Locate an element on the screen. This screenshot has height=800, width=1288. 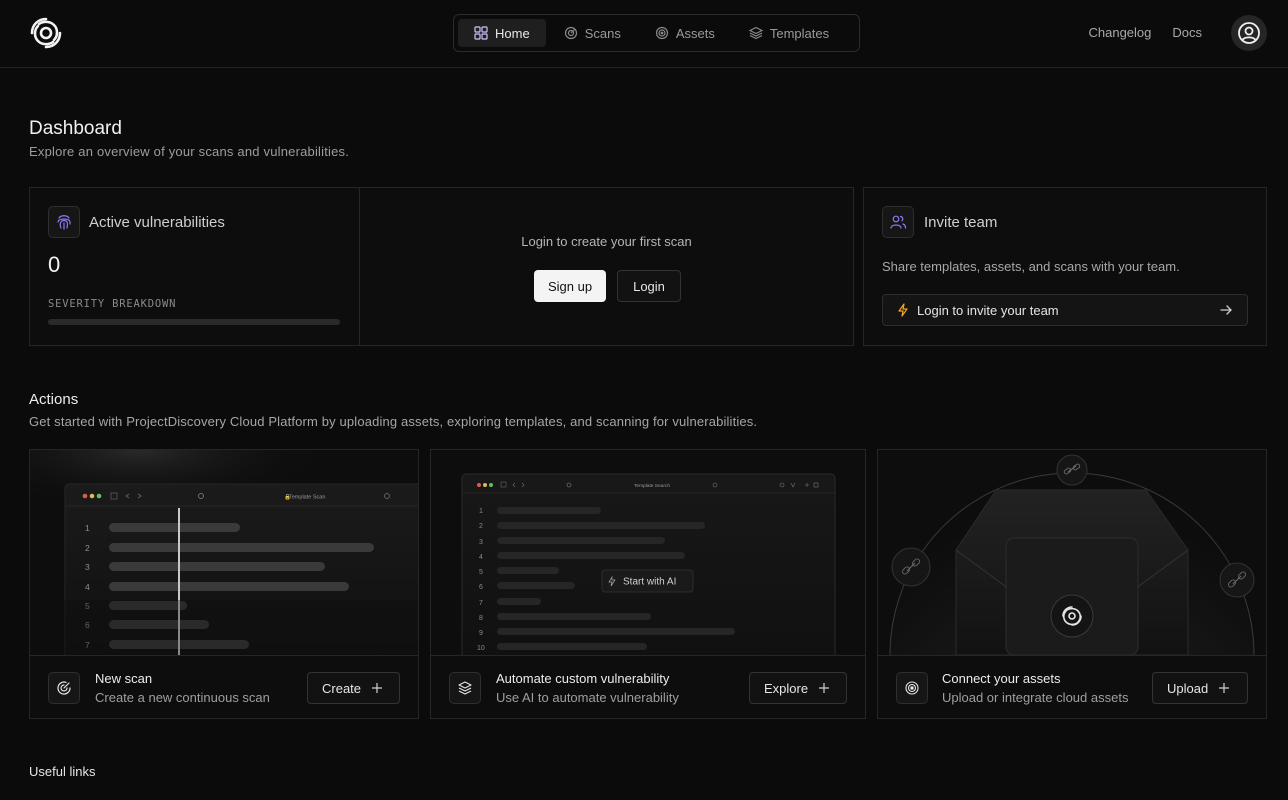
arrow-right-icon is located at coordinates (1226, 310).